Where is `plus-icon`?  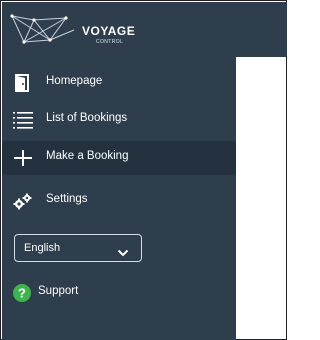 plus-icon is located at coordinates (23, 158).